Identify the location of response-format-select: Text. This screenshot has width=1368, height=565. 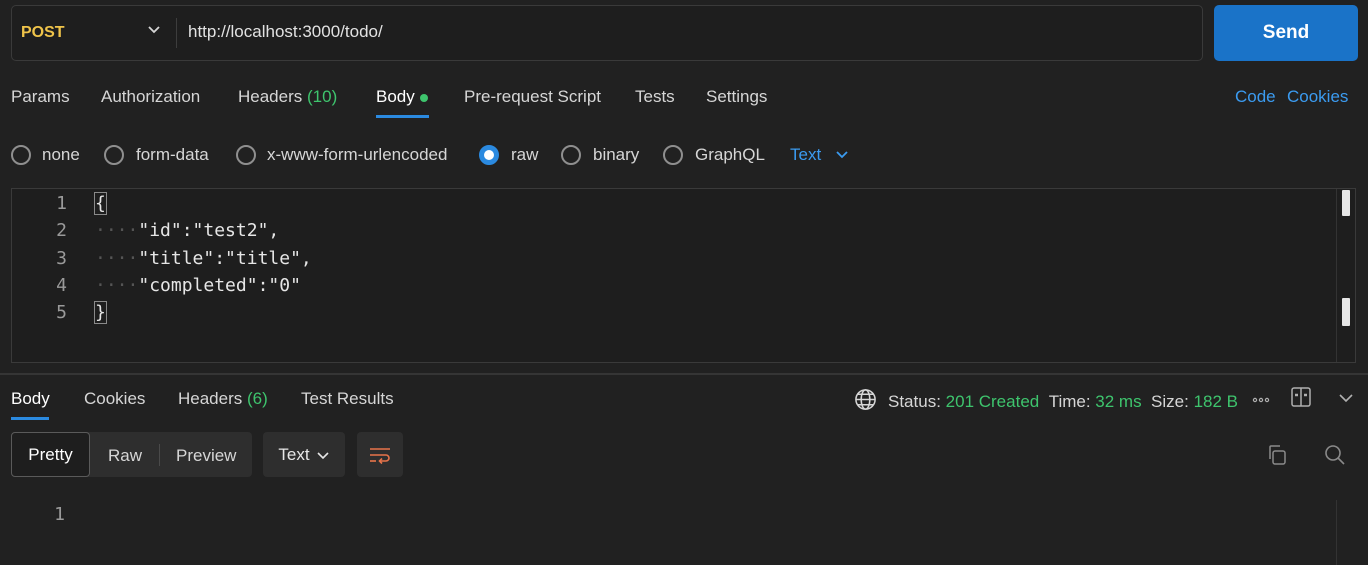
(304, 454).